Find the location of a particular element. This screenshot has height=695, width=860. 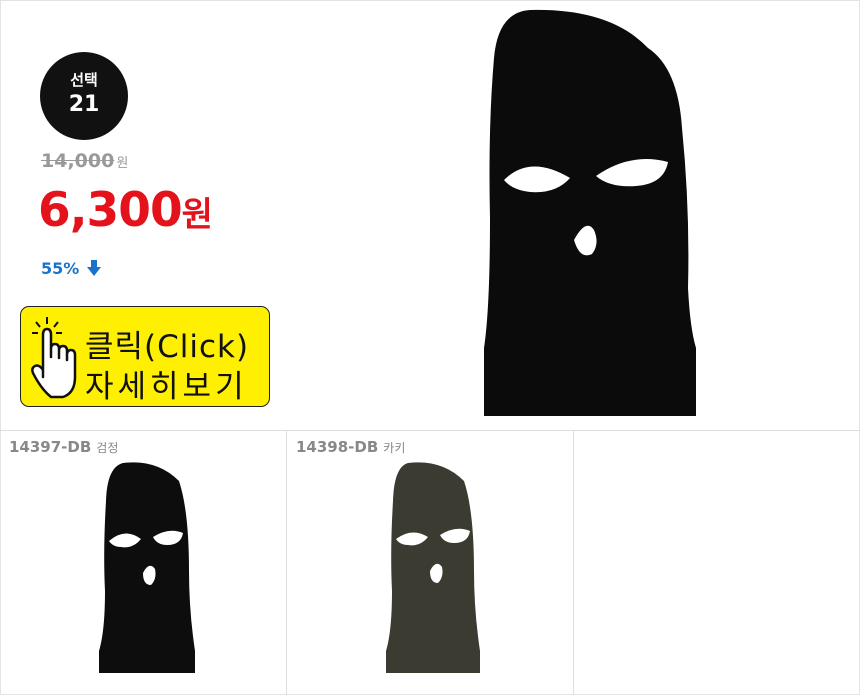

option-color: 카키 is located at coordinates (394, 448).